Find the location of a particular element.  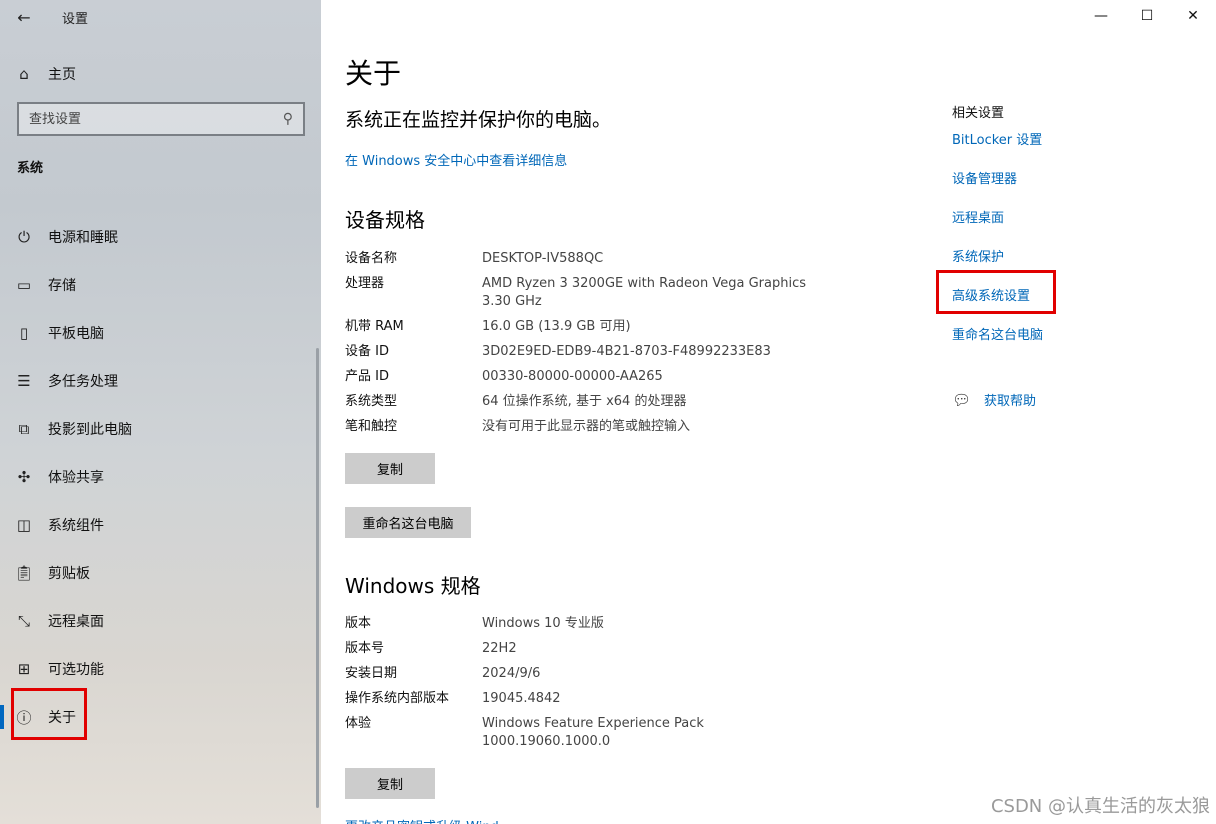

page-title: 关于 is located at coordinates (373, 73).